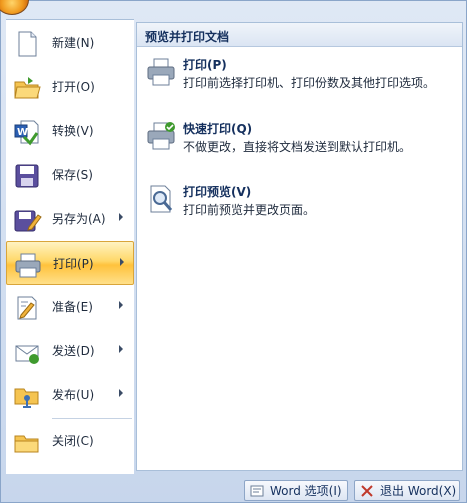 This screenshot has width=467, height=503. Describe the element at coordinates (27, 176) in the screenshot. I see `save-icon` at that location.